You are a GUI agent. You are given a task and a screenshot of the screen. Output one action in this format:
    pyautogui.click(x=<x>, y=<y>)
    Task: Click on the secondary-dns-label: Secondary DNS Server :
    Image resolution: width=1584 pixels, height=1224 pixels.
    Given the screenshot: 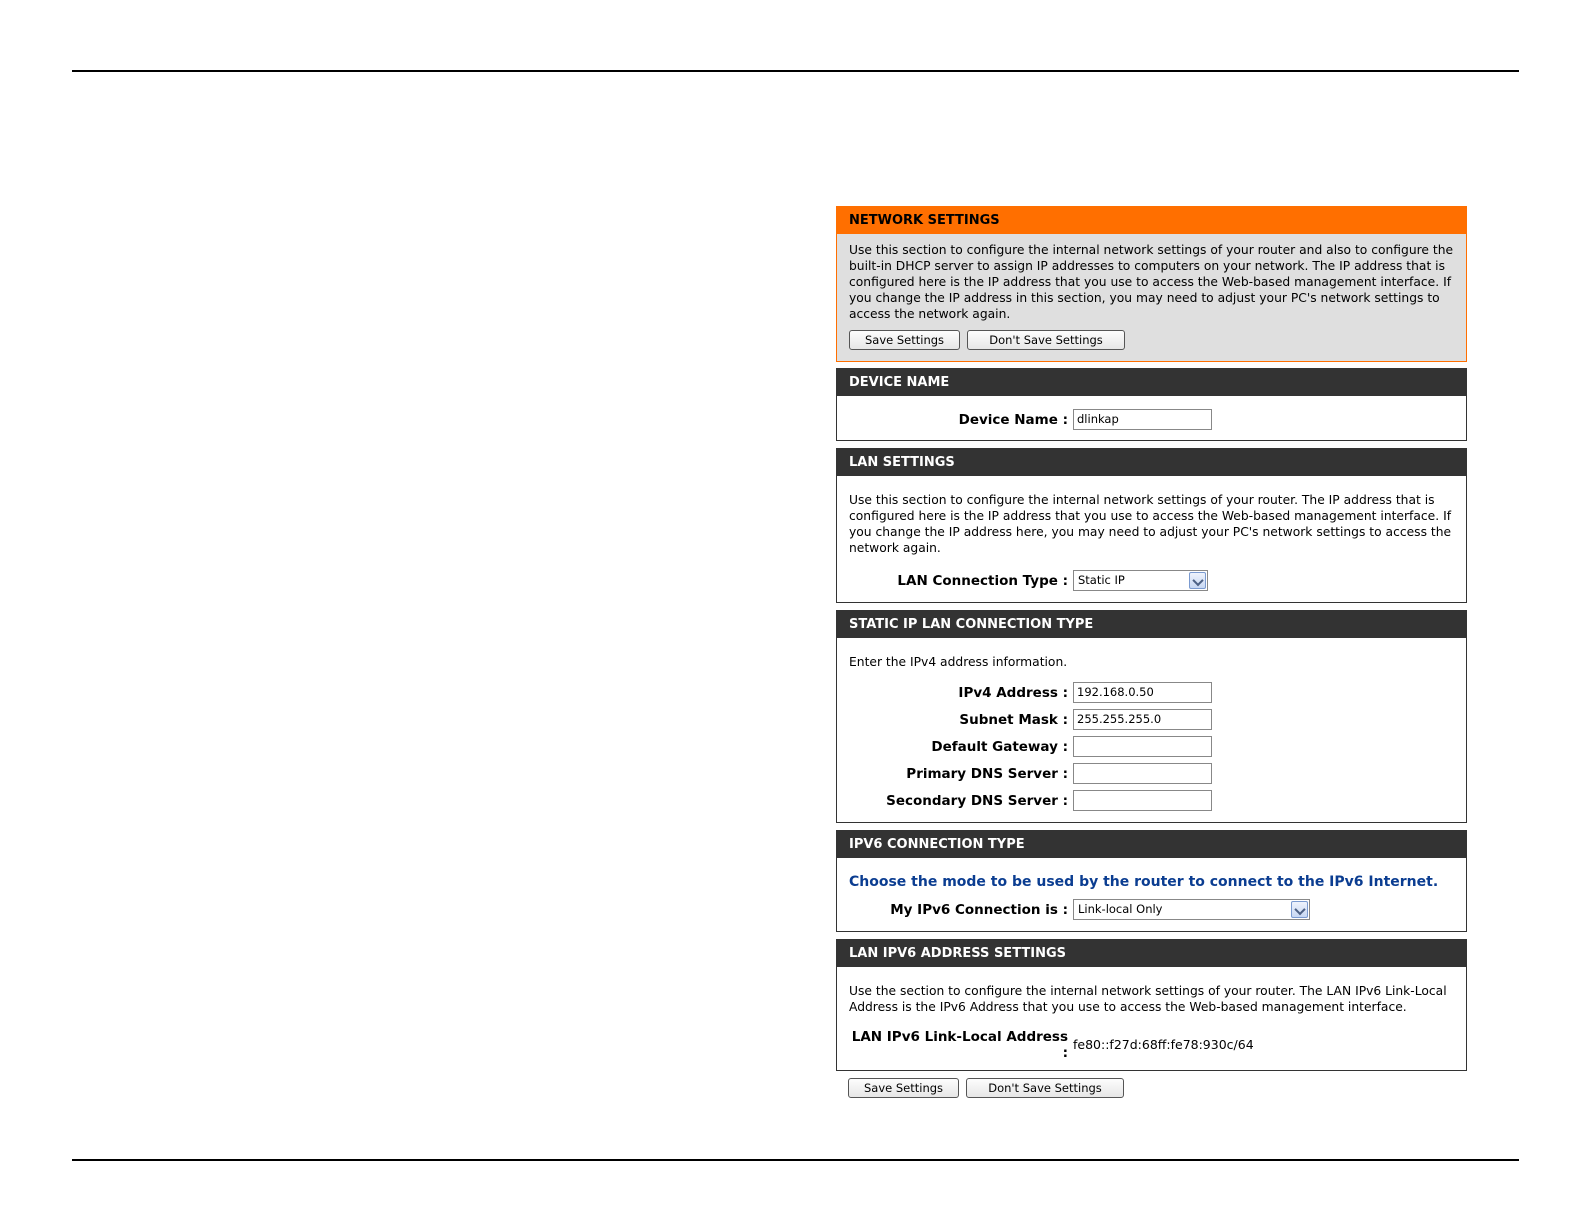 What is the action you would take?
    pyautogui.click(x=977, y=800)
    